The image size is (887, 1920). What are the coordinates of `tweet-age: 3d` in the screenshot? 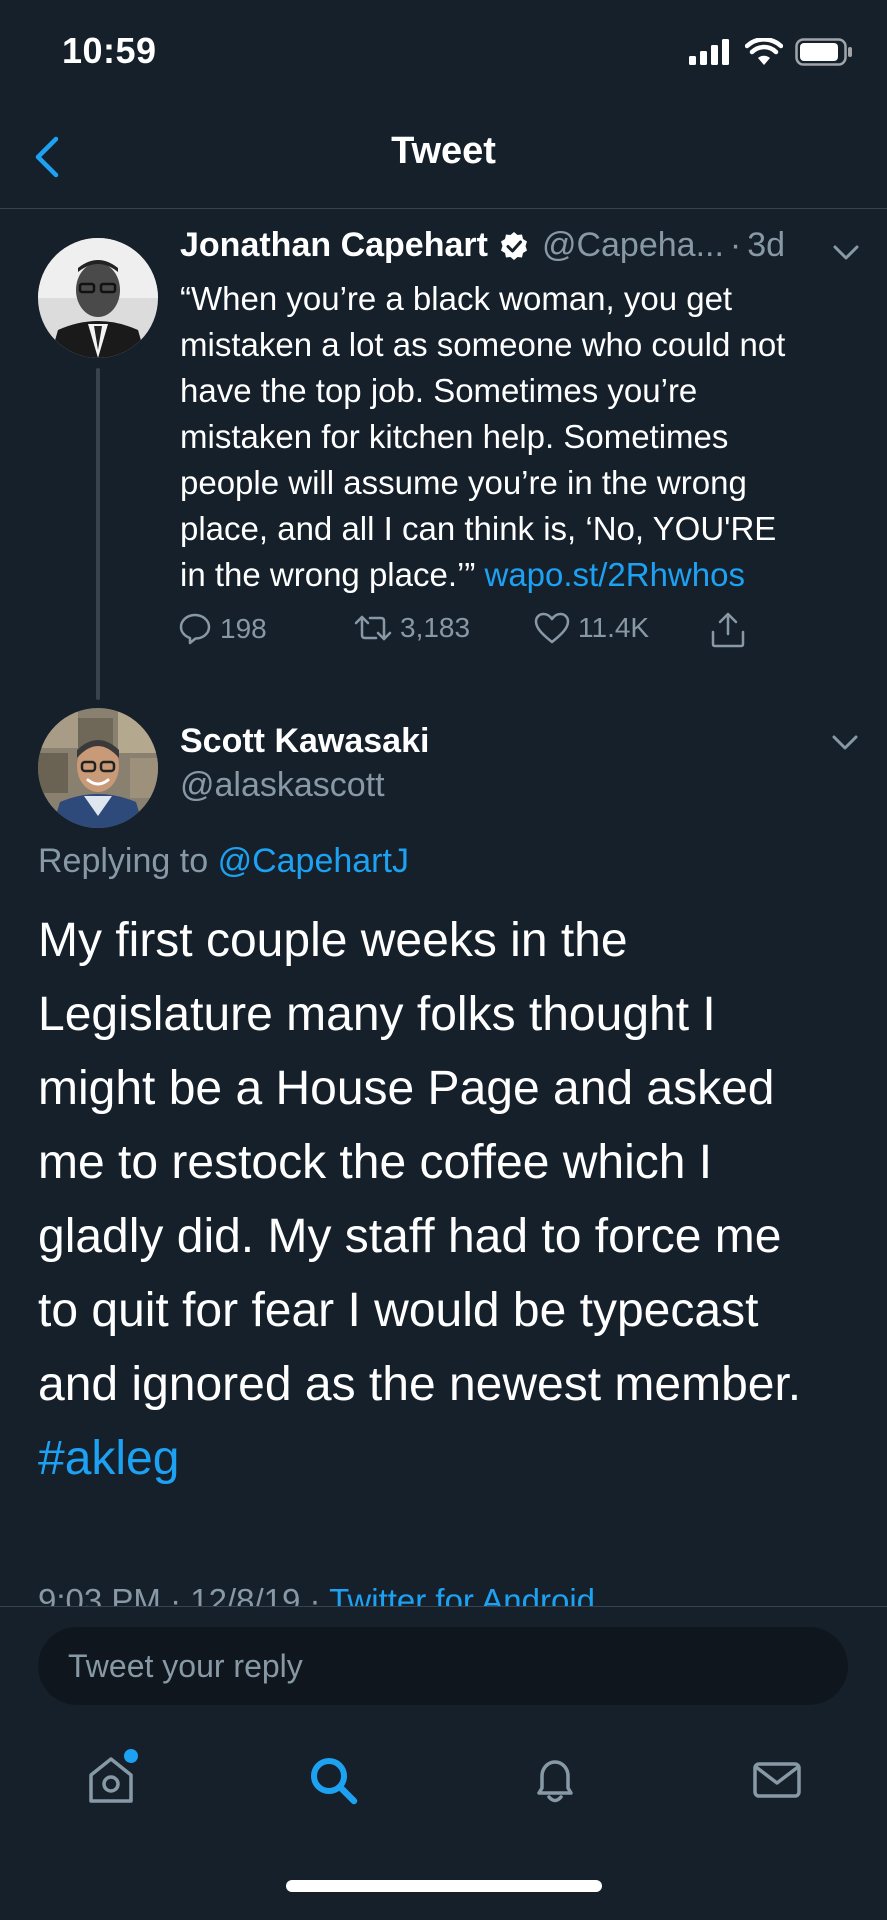 It's located at (766, 245).